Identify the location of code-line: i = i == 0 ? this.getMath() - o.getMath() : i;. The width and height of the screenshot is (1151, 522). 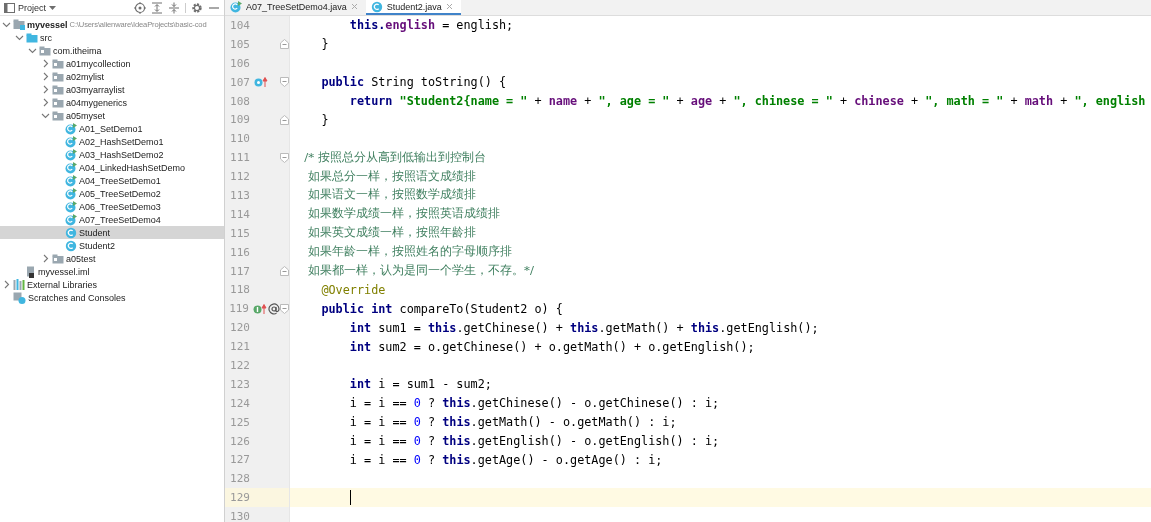
(512, 422).